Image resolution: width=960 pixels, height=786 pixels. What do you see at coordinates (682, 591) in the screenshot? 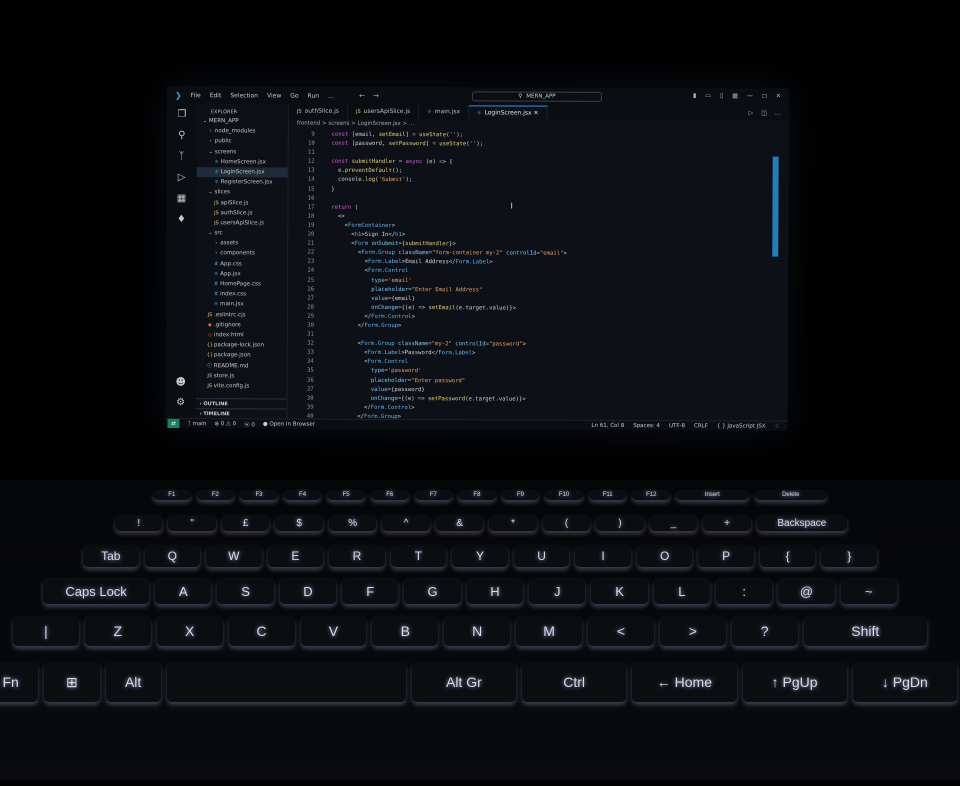
I see `keyboard-key: L` at bounding box center [682, 591].